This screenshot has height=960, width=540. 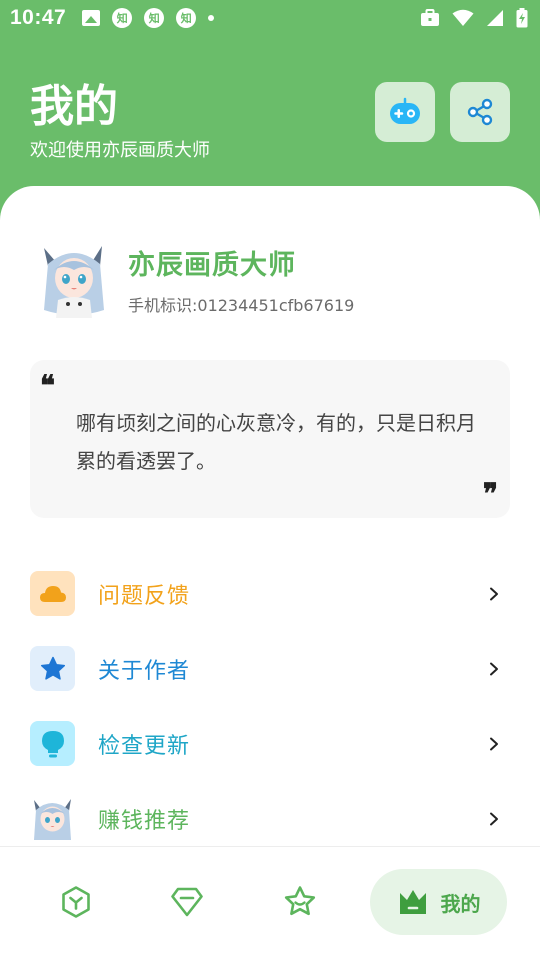 What do you see at coordinates (490, 493) in the screenshot?
I see `quote-close-icon: ❞` at bounding box center [490, 493].